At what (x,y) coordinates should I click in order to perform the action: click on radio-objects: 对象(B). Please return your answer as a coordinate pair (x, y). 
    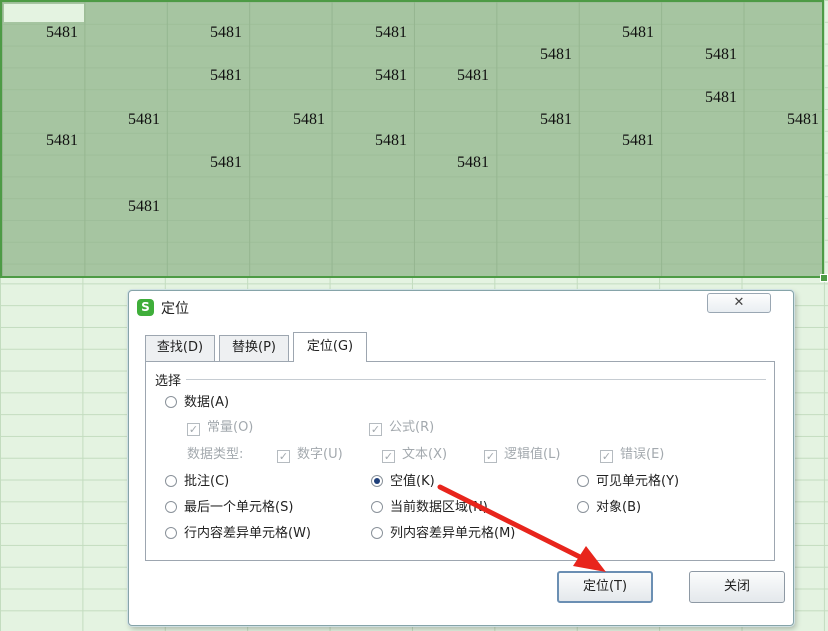
    Looking at the image, I should click on (609, 505).